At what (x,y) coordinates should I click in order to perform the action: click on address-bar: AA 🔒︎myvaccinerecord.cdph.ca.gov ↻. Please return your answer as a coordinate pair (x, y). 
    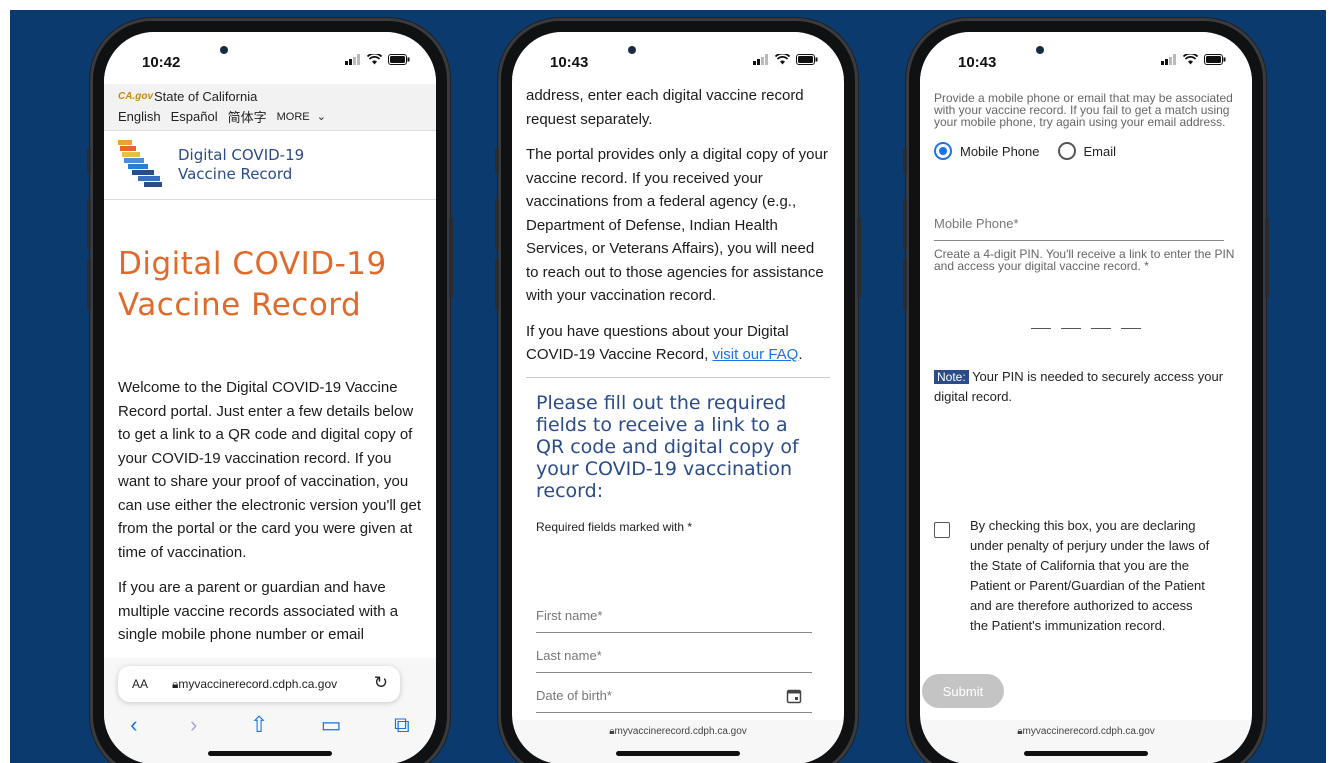
    Looking at the image, I should click on (259, 684).